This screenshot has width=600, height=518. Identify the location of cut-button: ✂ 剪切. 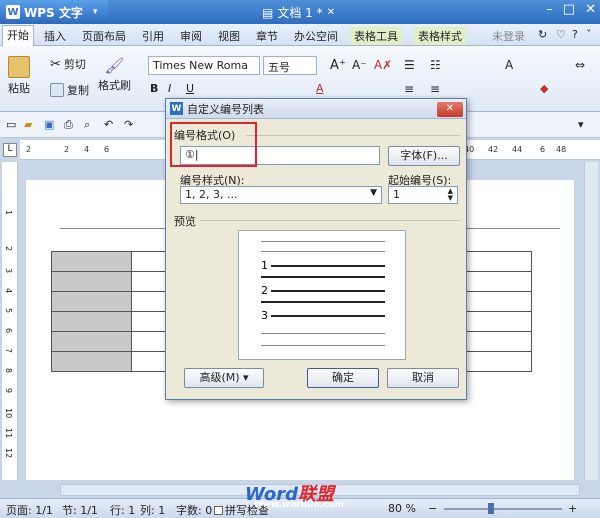
(68, 64).